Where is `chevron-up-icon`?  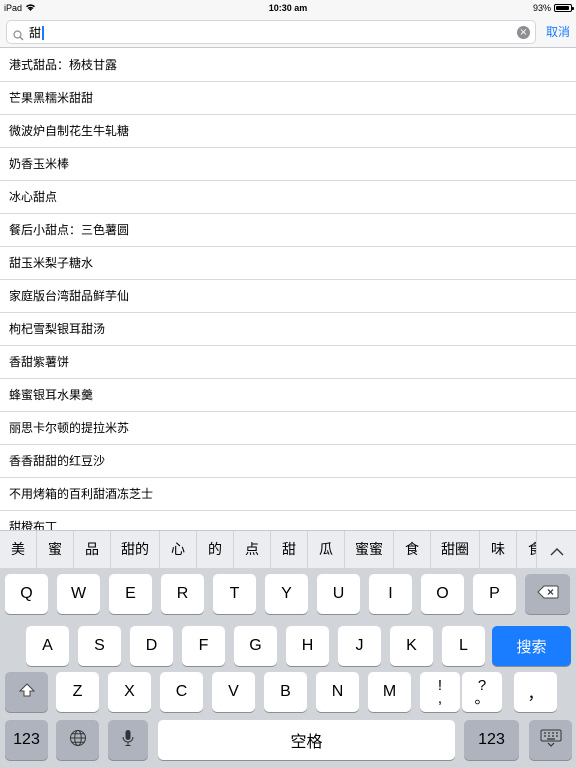
chevron-up-icon is located at coordinates (557, 550).